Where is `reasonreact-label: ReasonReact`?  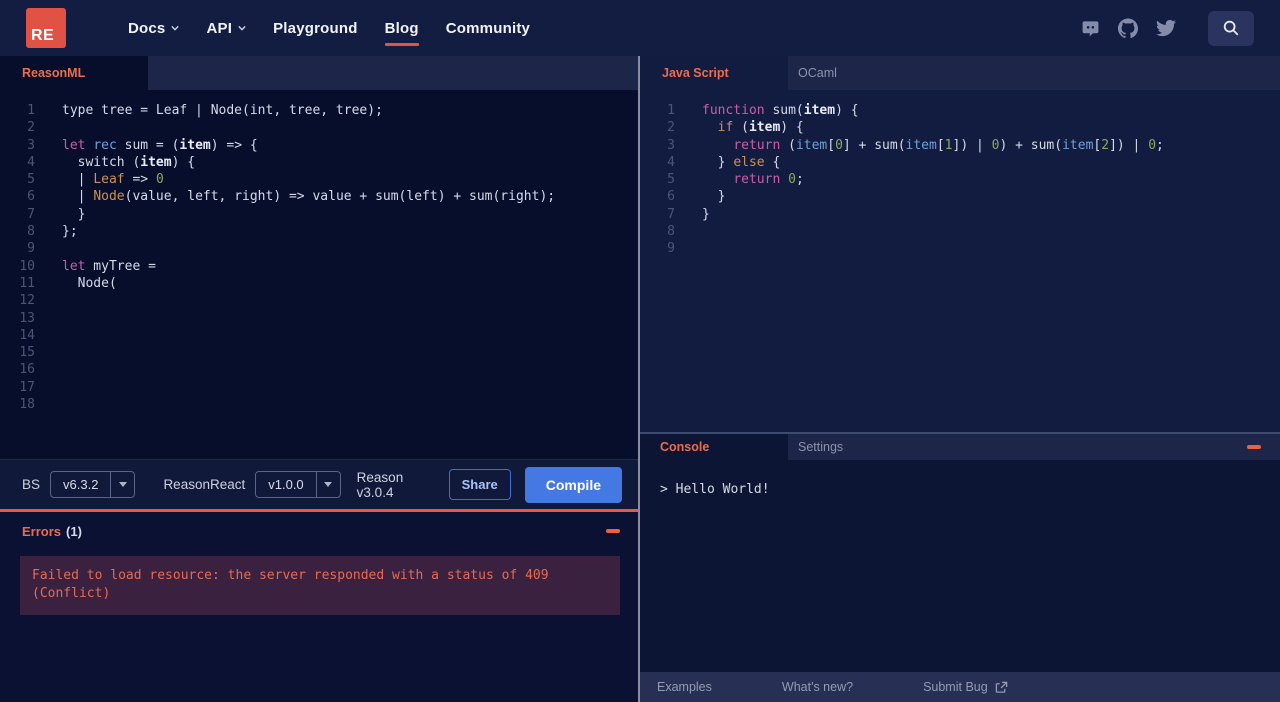 reasonreact-label: ReasonReact is located at coordinates (204, 484).